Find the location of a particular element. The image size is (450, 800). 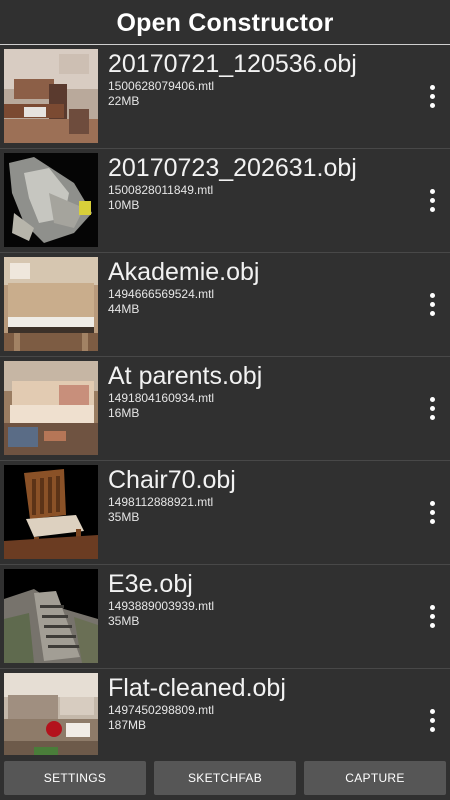

scan-mesh-icon is located at coordinates (51, 200).